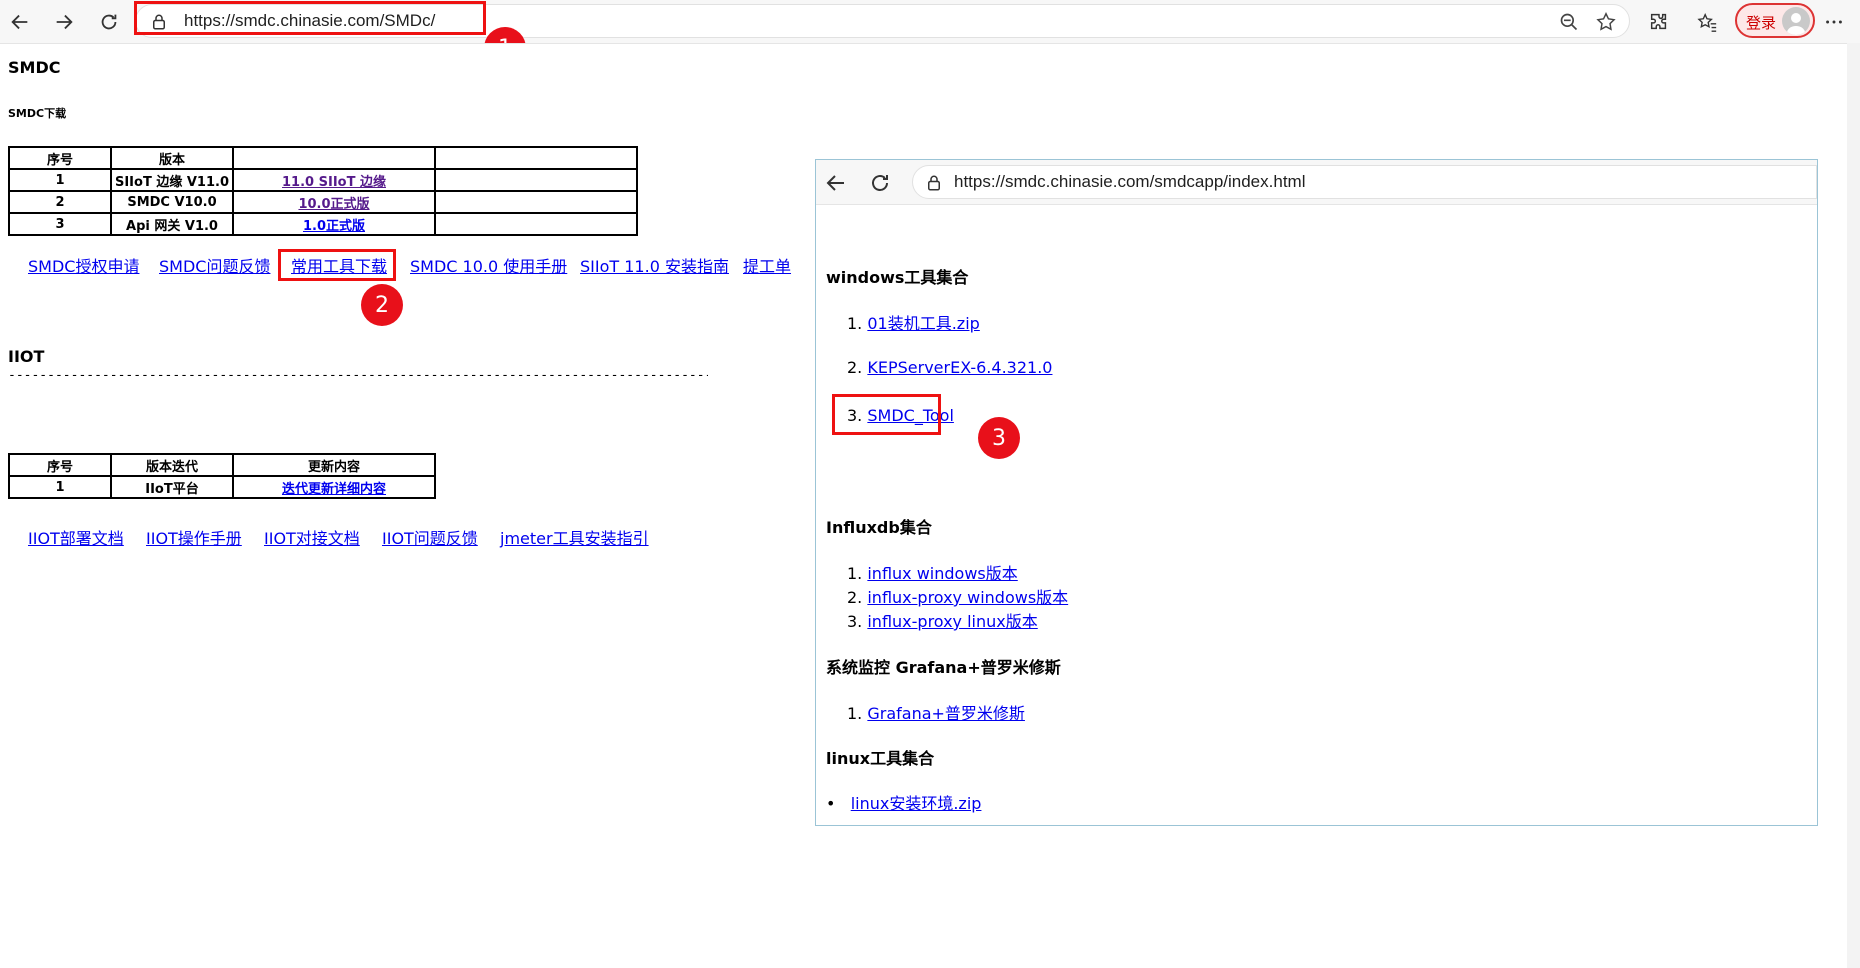  What do you see at coordinates (934, 183) in the screenshot?
I see `lock-icon` at bounding box center [934, 183].